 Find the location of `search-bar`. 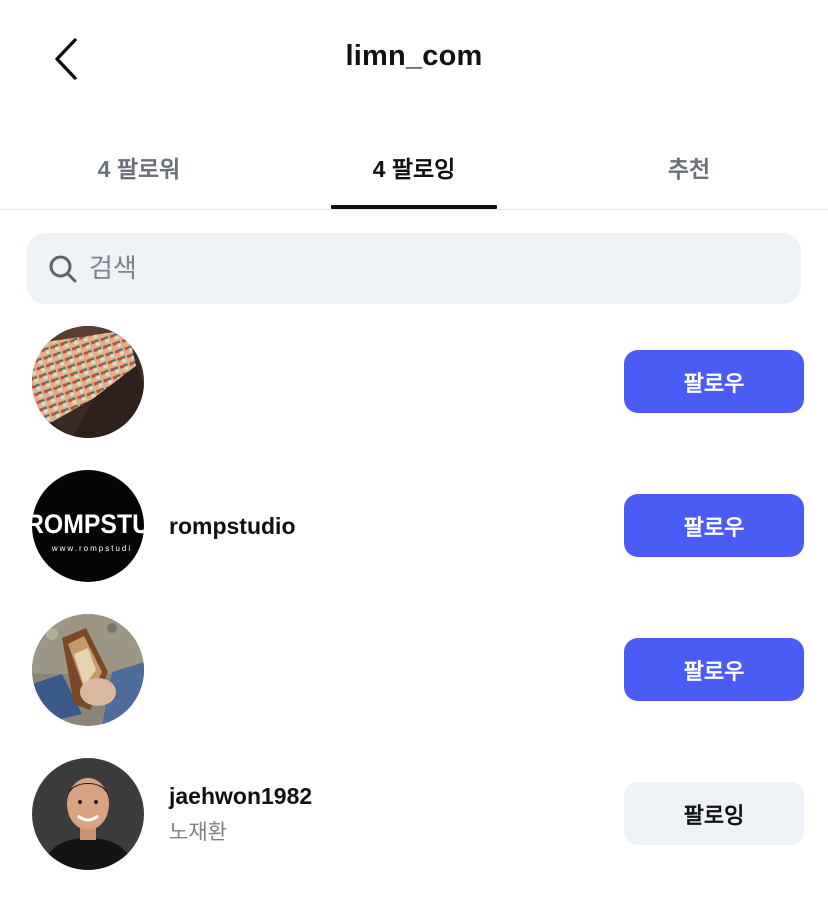

search-bar is located at coordinates (414, 268).